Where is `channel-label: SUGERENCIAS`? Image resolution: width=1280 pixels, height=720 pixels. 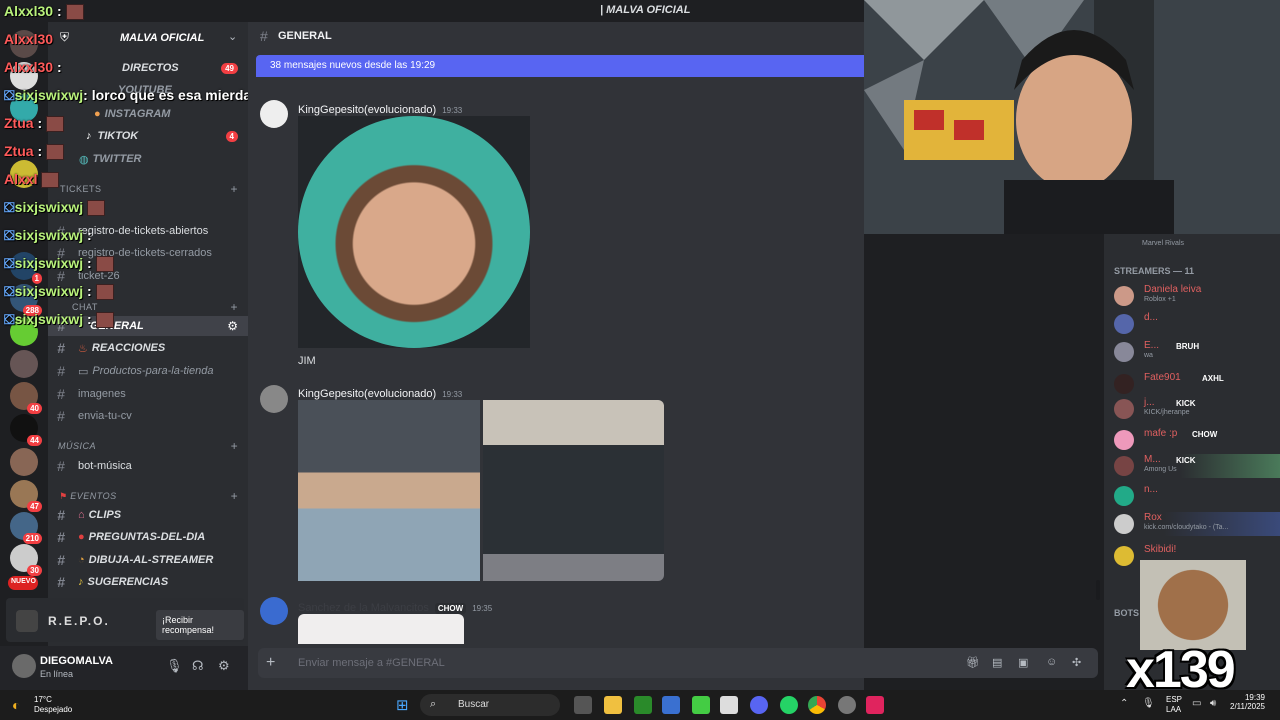
channel-label: SUGERENCIAS is located at coordinates (128, 582).